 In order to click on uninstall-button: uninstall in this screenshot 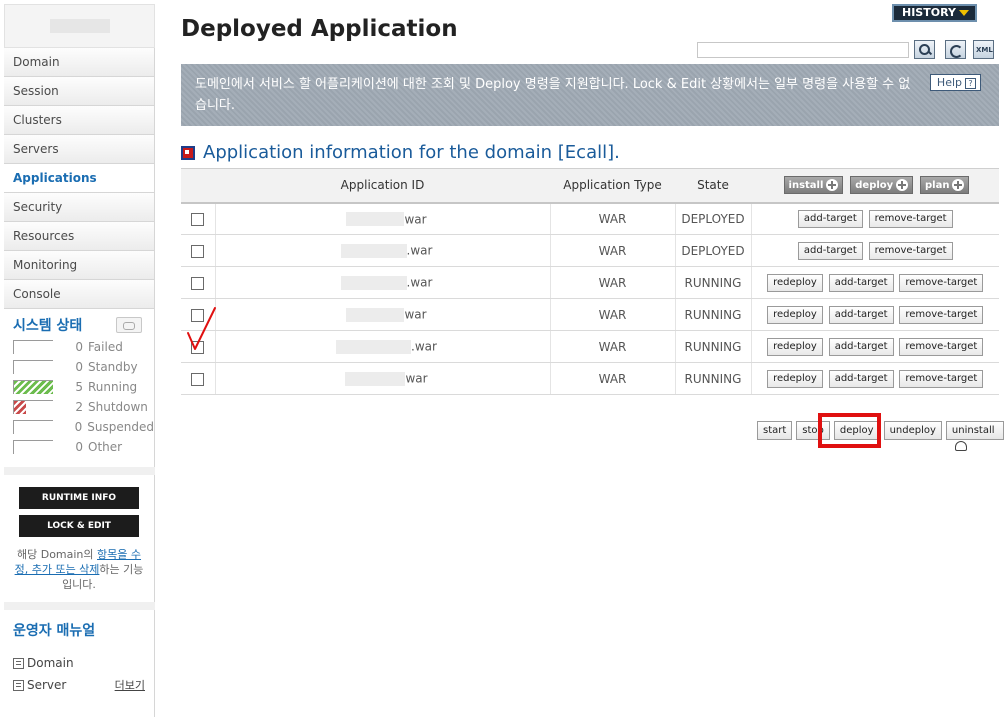, I will do `click(974, 436)`.